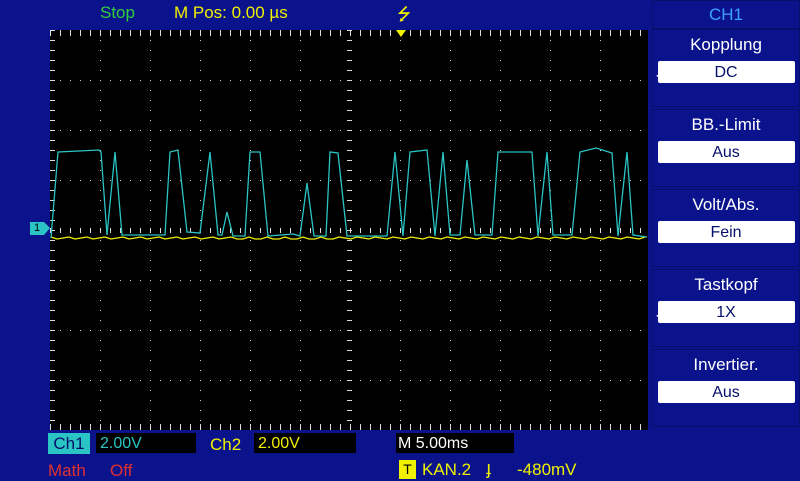 Image resolution: width=800 pixels, height=481 pixels. What do you see at coordinates (726, 124) in the screenshot?
I see `menu-item-label: BB.-Limit` at bounding box center [726, 124].